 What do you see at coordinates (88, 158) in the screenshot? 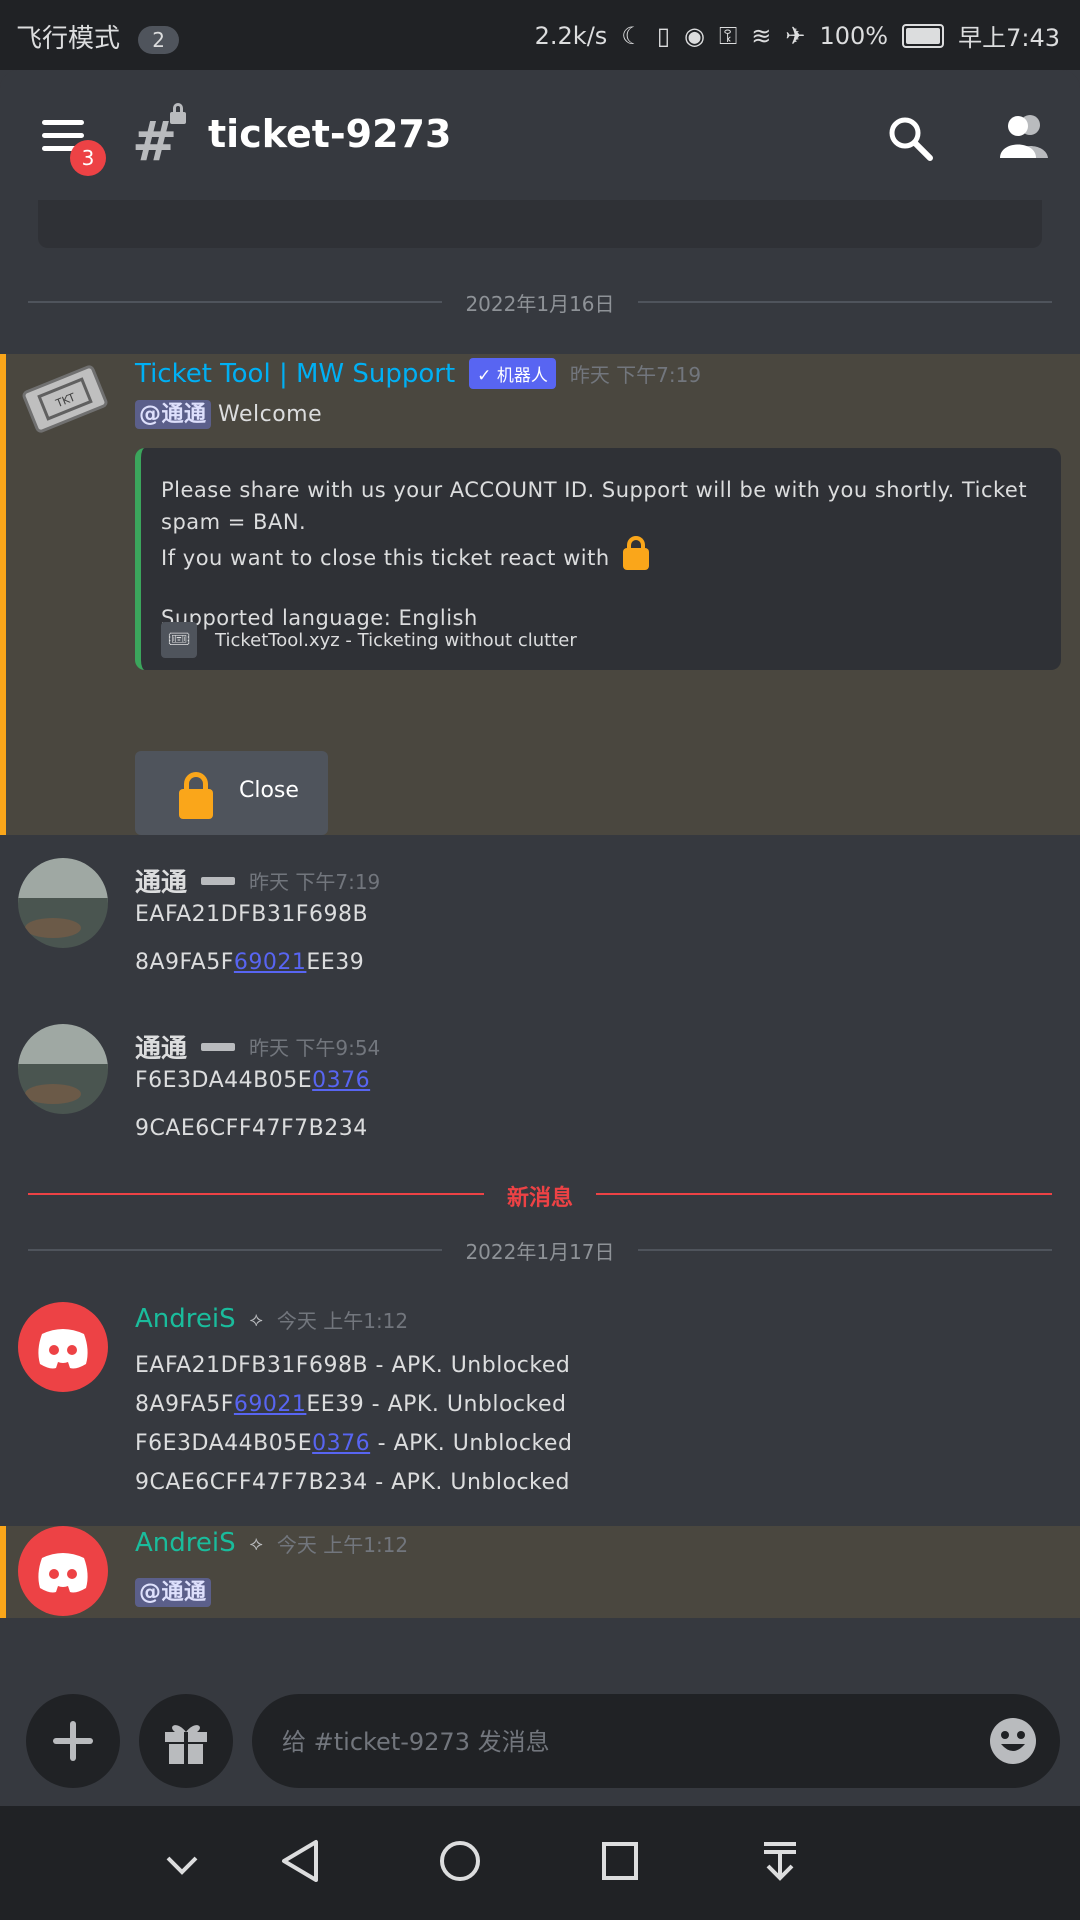
I see `unread-badge: 3` at bounding box center [88, 158].